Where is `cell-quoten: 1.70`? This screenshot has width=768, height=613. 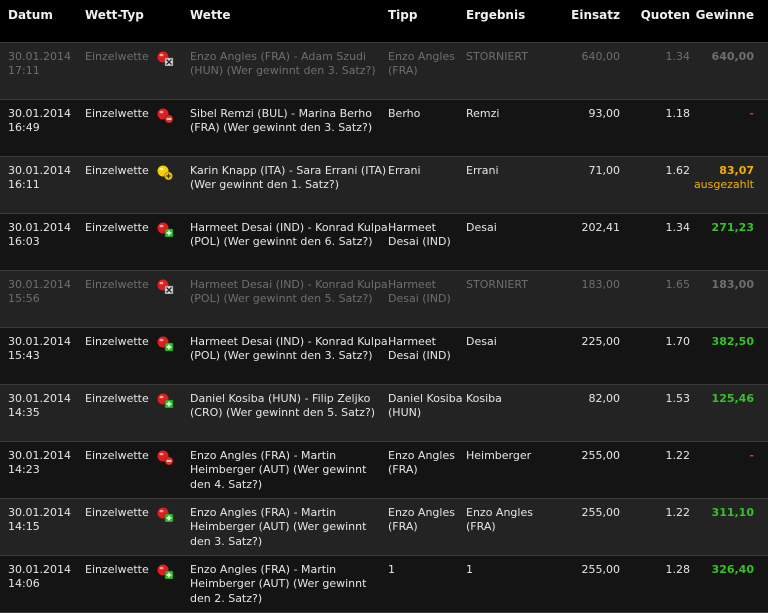 cell-quoten: 1.70 is located at coordinates (655, 356).